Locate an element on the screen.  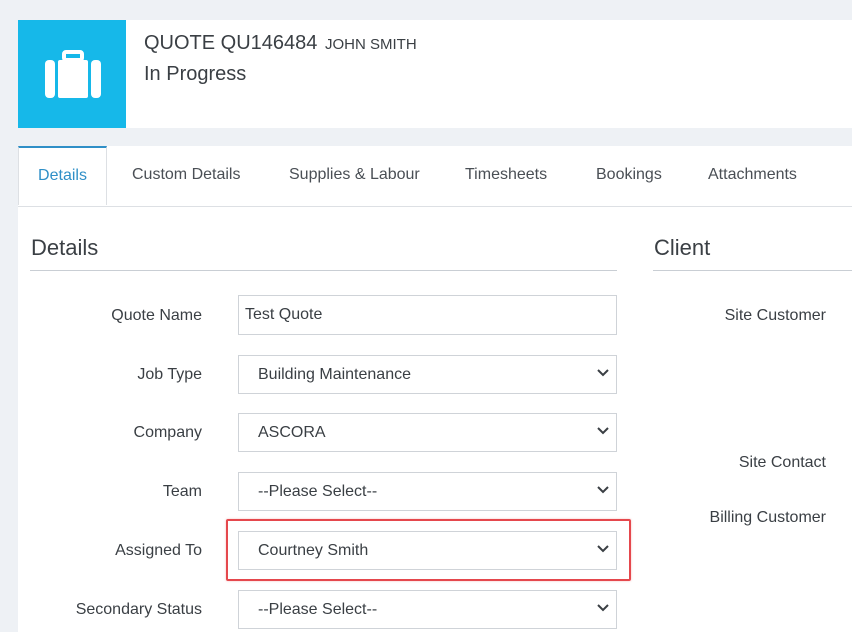
quote-number: QUOTE QU146484 is located at coordinates (231, 43).